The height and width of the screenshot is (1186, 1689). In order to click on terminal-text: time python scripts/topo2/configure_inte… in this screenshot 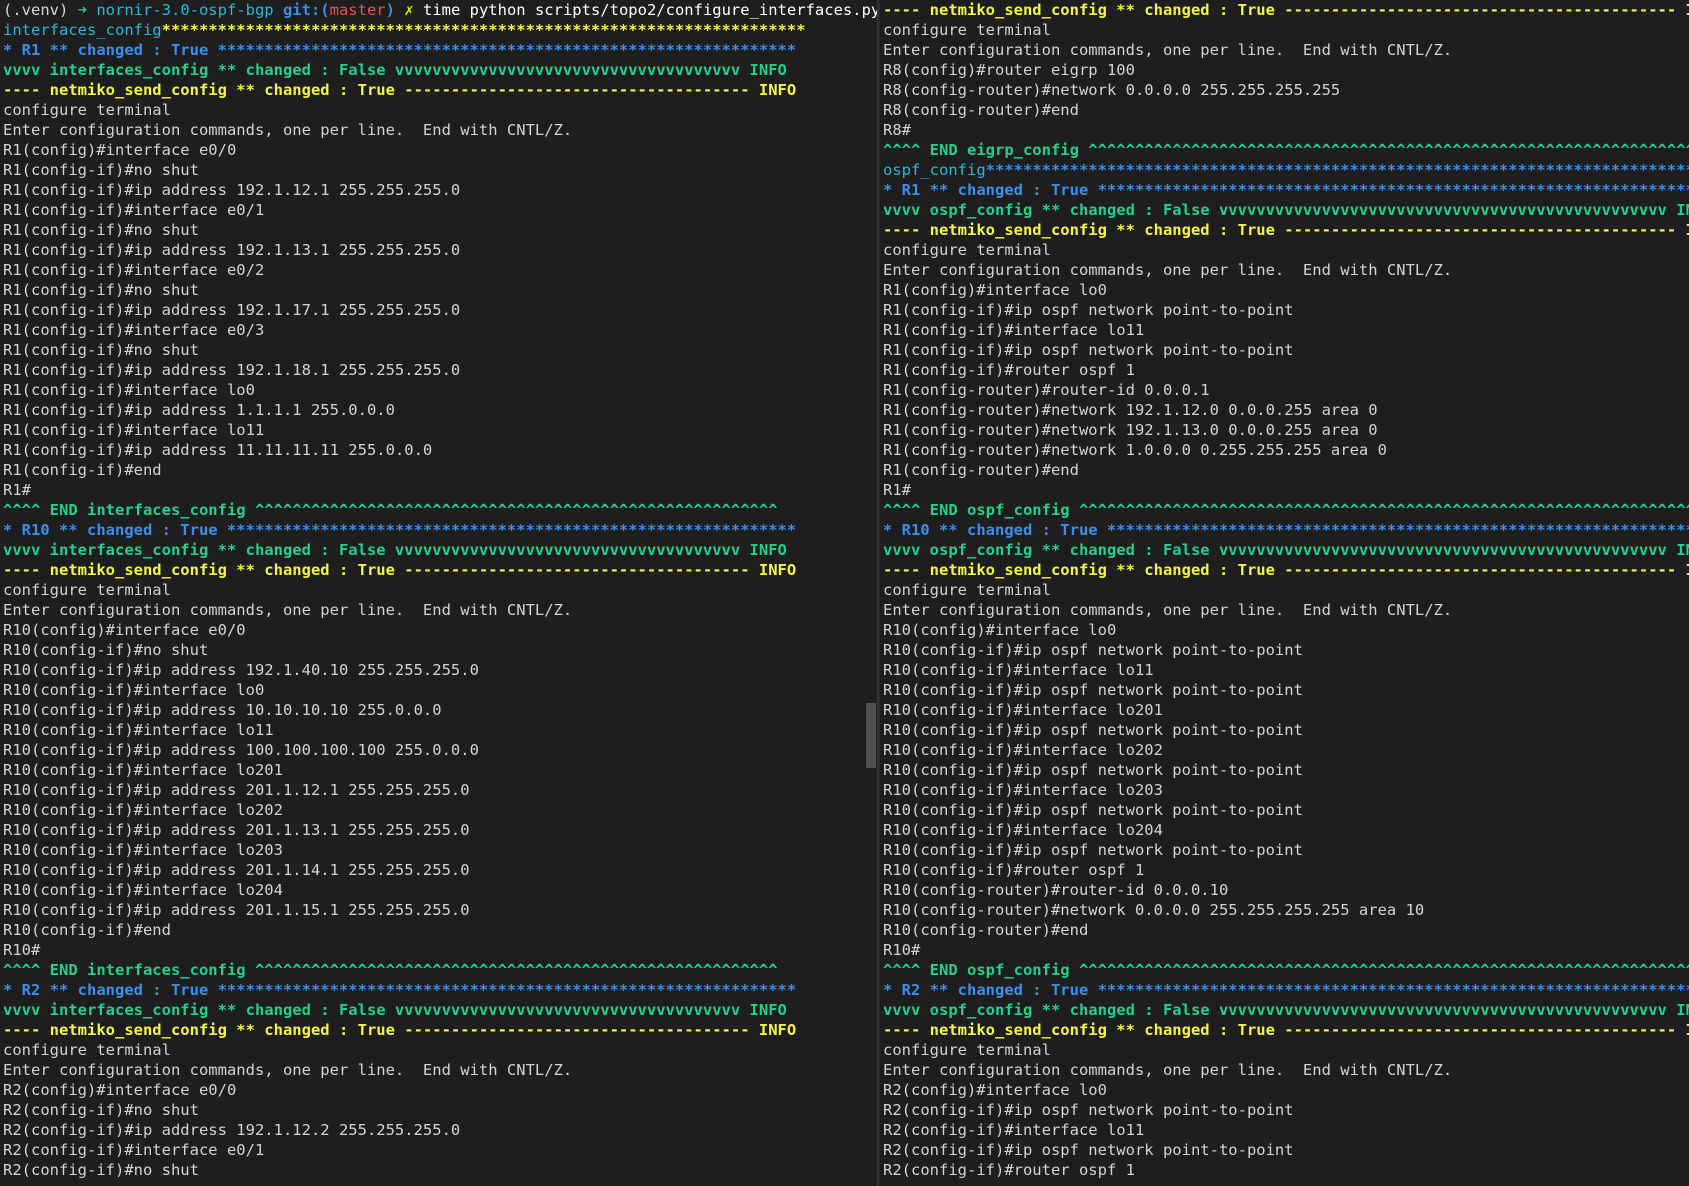, I will do `click(645, 10)`.